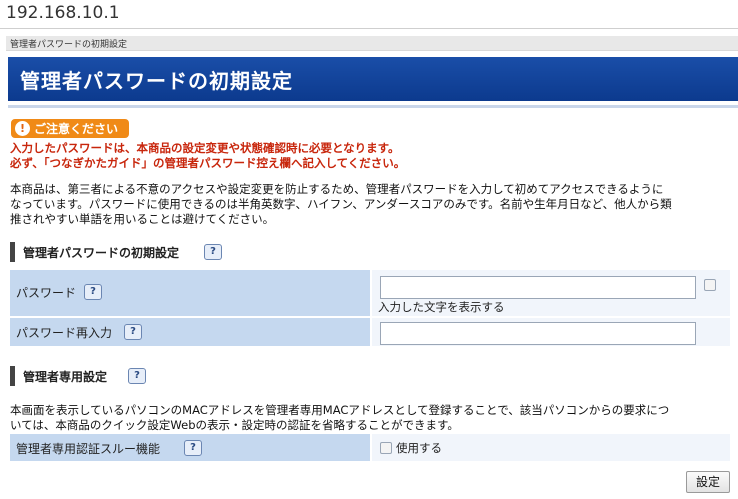 The height and width of the screenshot is (499, 738). Describe the element at coordinates (538, 287) in the screenshot. I see `password-input` at that location.